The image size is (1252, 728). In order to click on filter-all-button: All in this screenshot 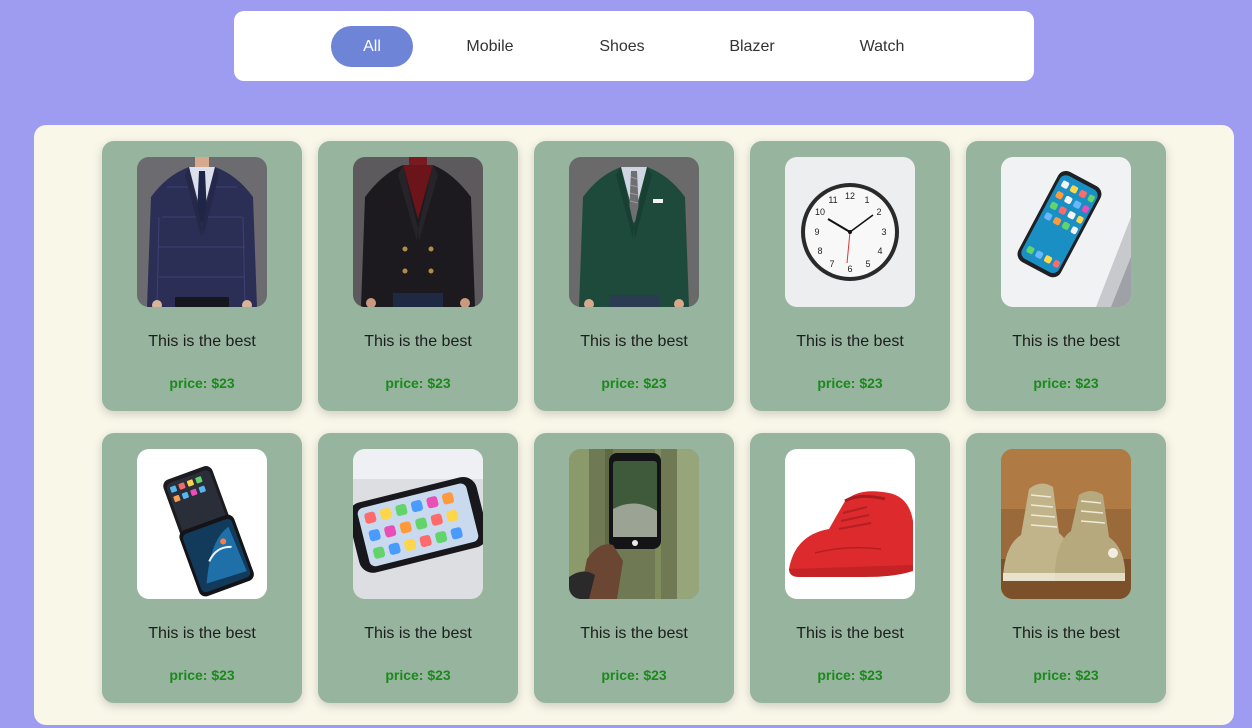, I will do `click(372, 46)`.